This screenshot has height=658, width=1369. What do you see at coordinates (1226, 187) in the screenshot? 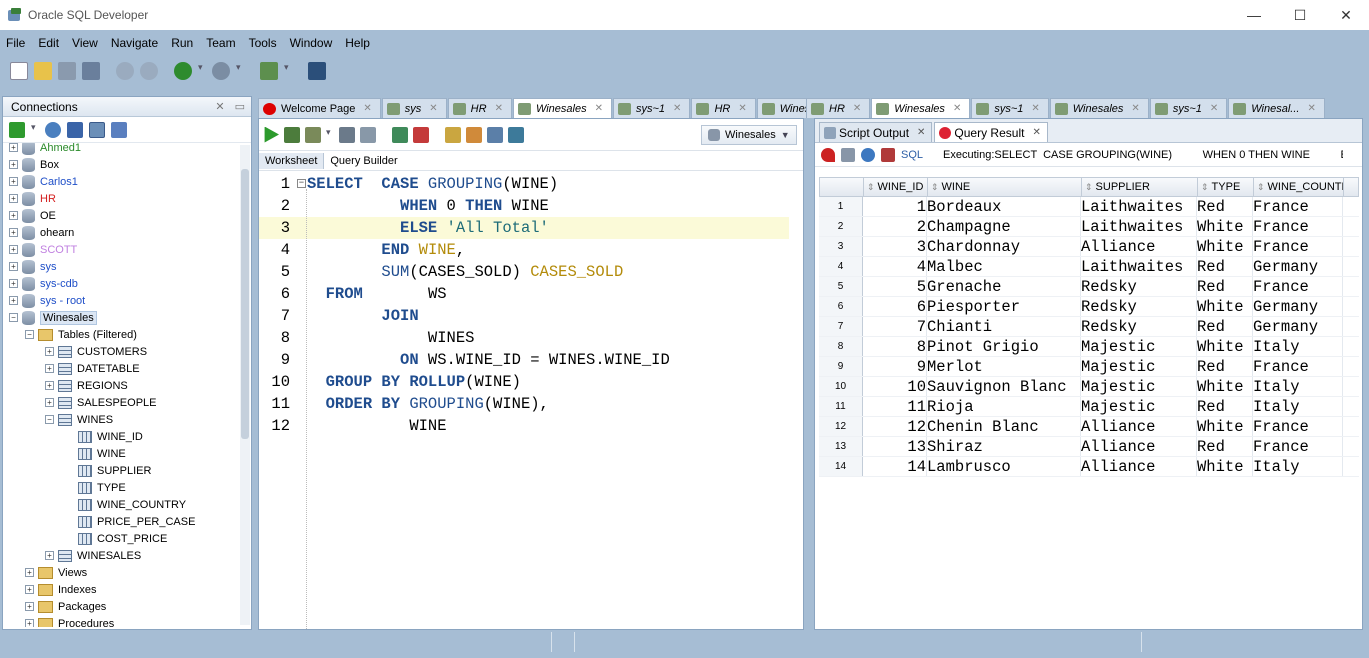
I see `column-header: TYPE` at bounding box center [1226, 187].